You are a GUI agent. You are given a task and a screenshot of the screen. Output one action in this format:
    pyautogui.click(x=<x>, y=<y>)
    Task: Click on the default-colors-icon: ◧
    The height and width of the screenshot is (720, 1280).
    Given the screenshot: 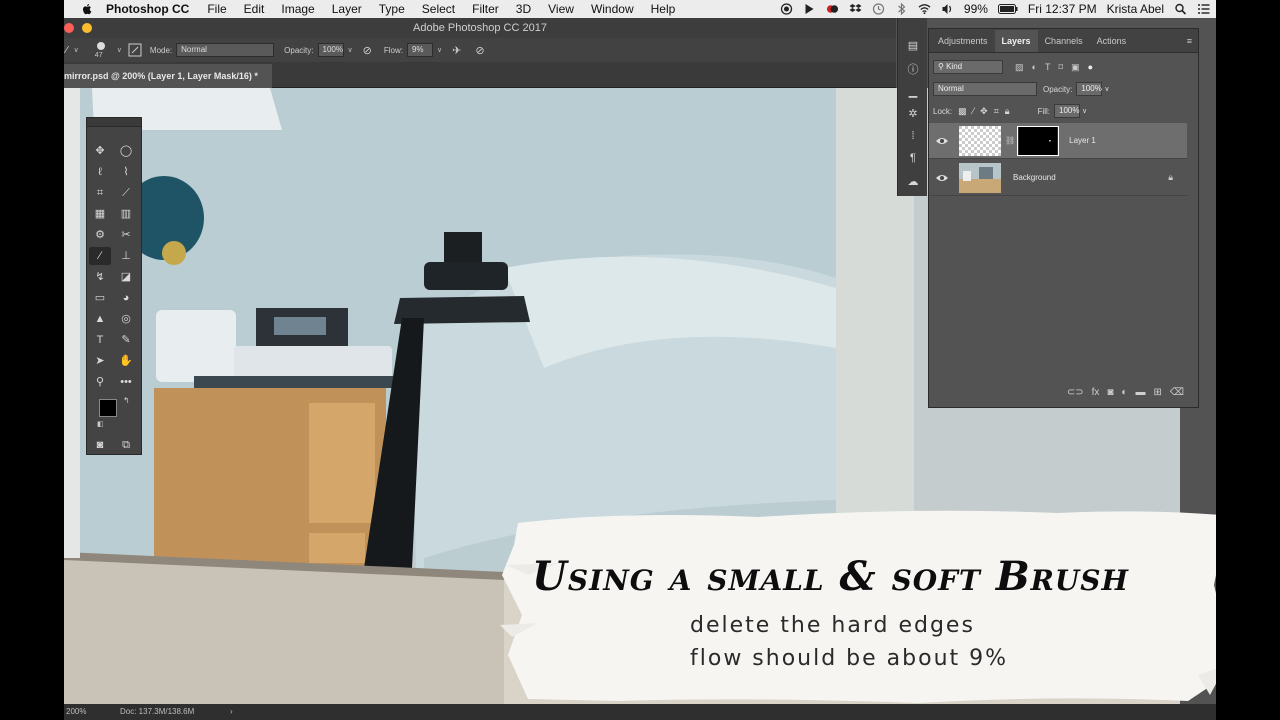 What is the action you would take?
    pyautogui.click(x=100, y=424)
    